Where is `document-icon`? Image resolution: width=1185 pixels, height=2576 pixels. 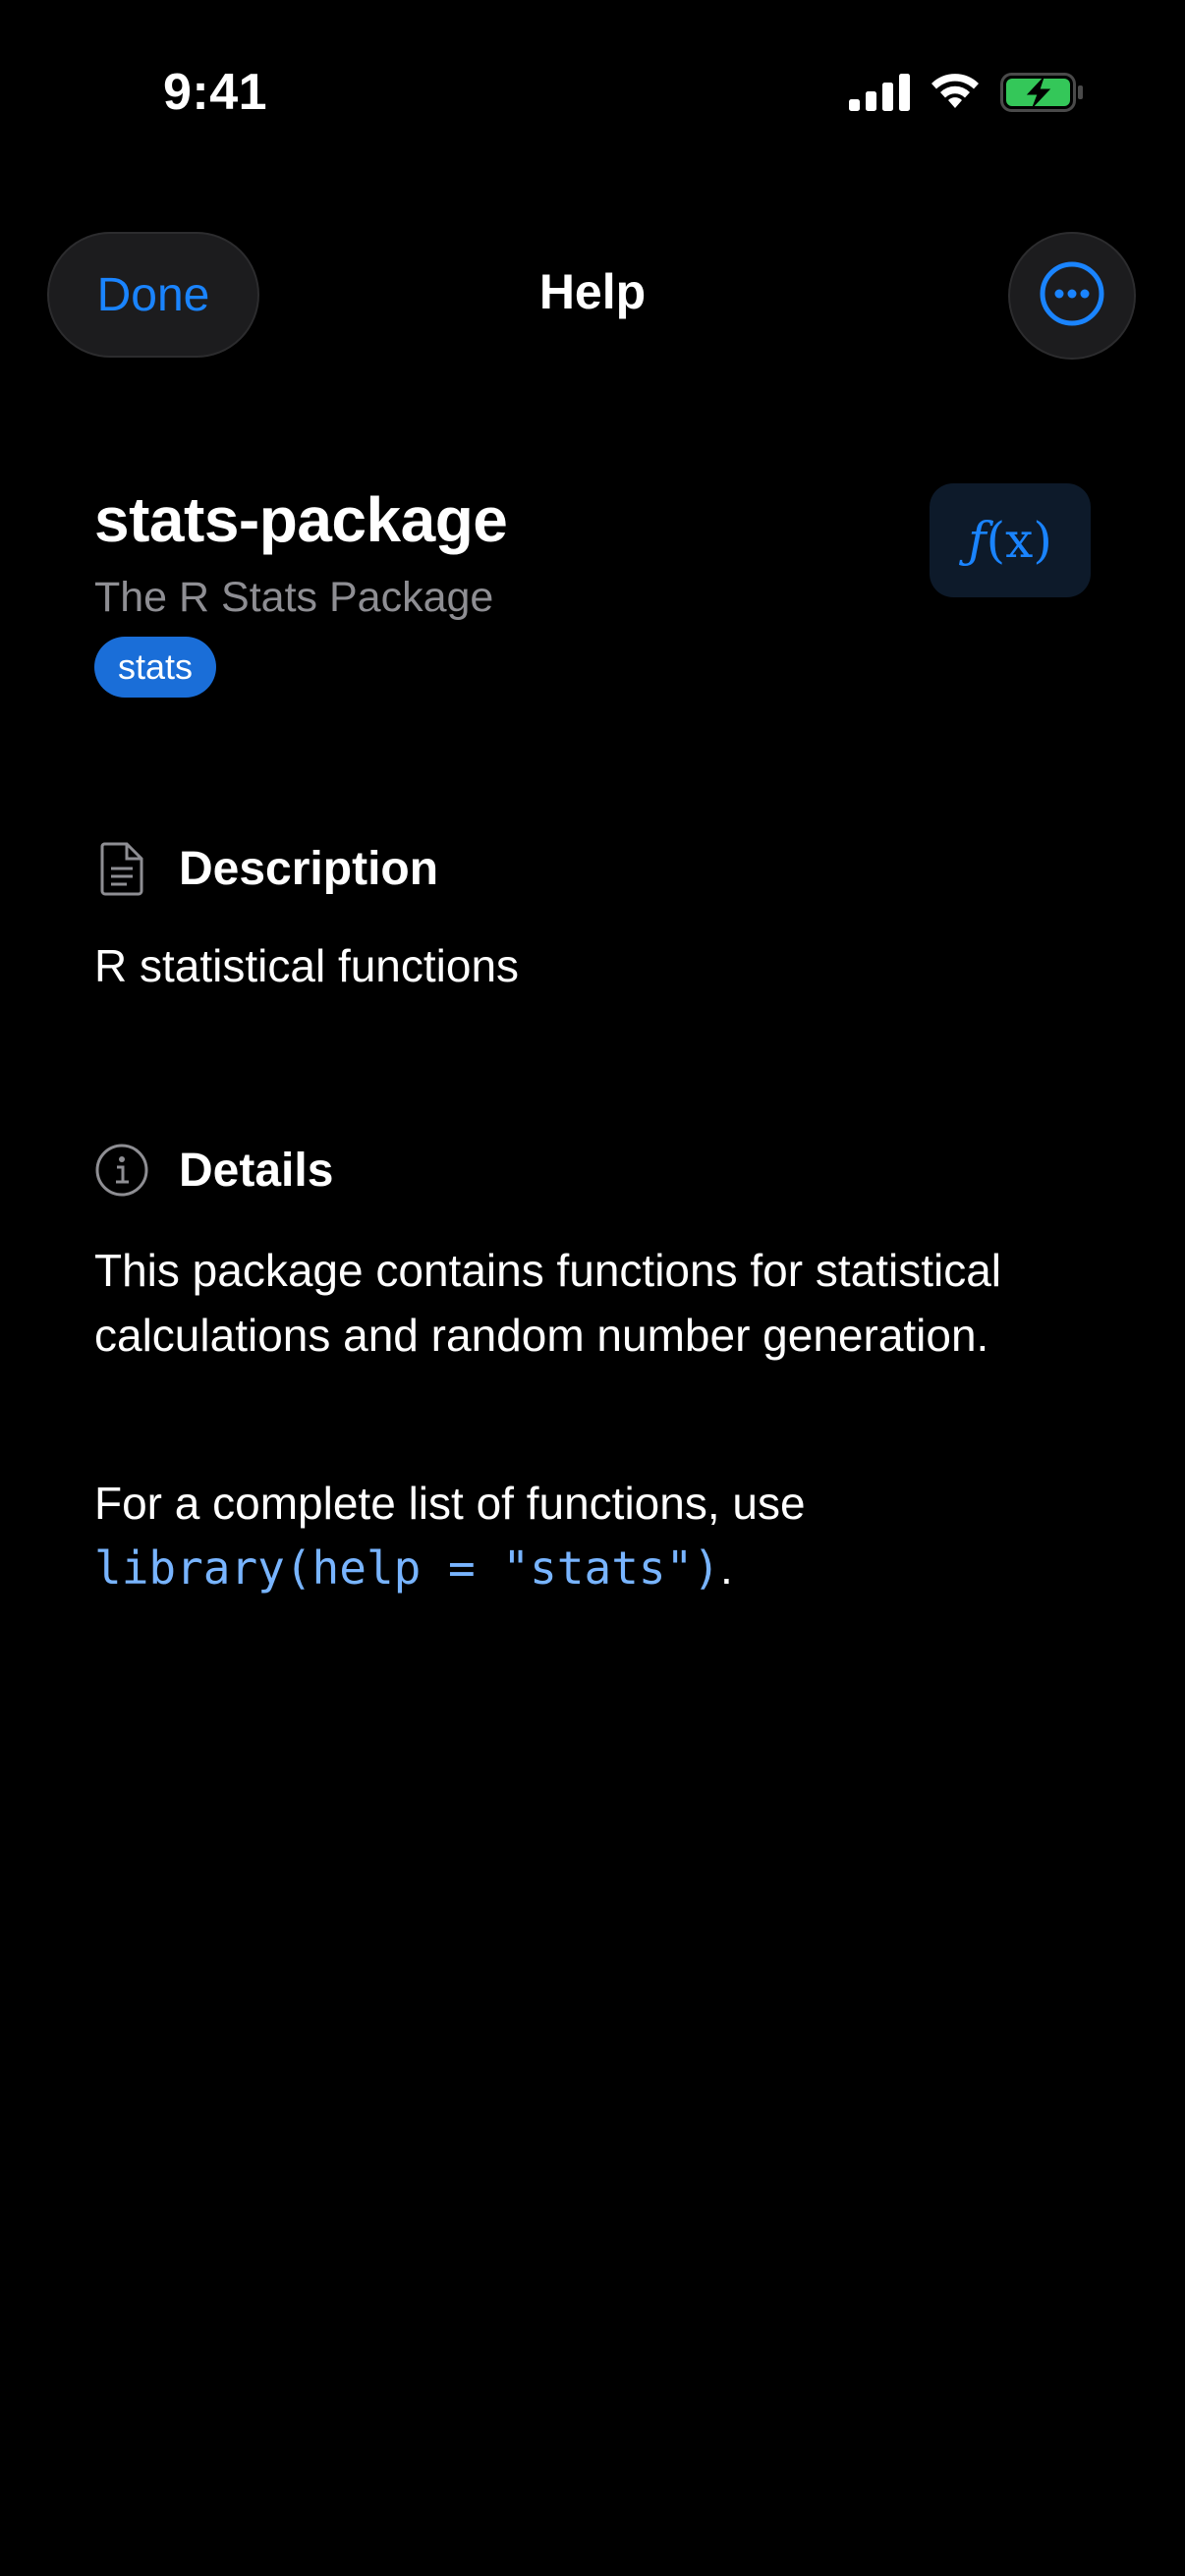
document-icon is located at coordinates (122, 868).